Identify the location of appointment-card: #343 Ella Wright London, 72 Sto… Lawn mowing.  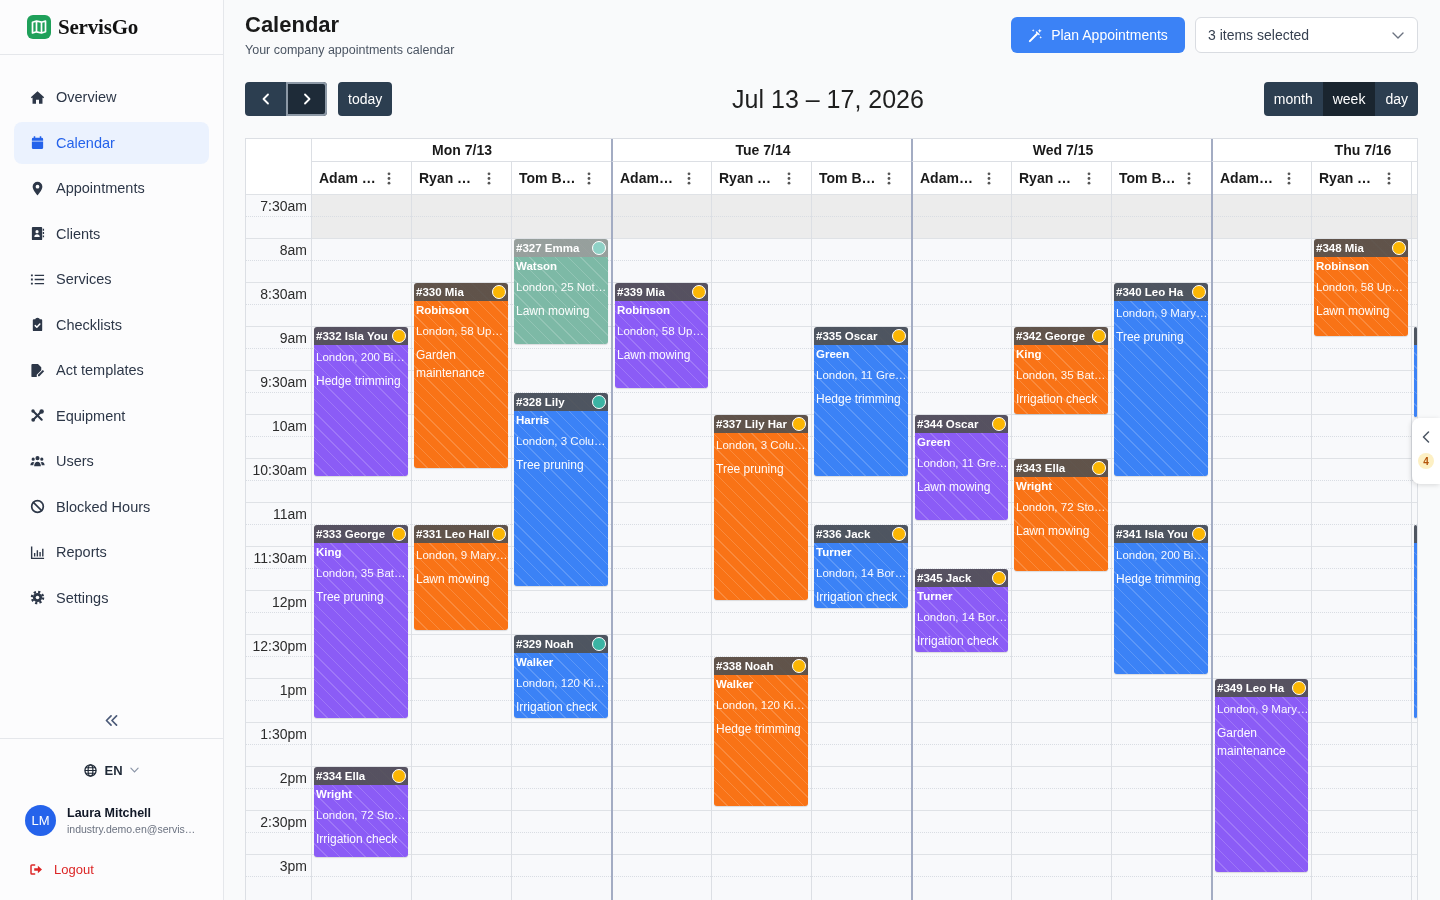
(1061, 515).